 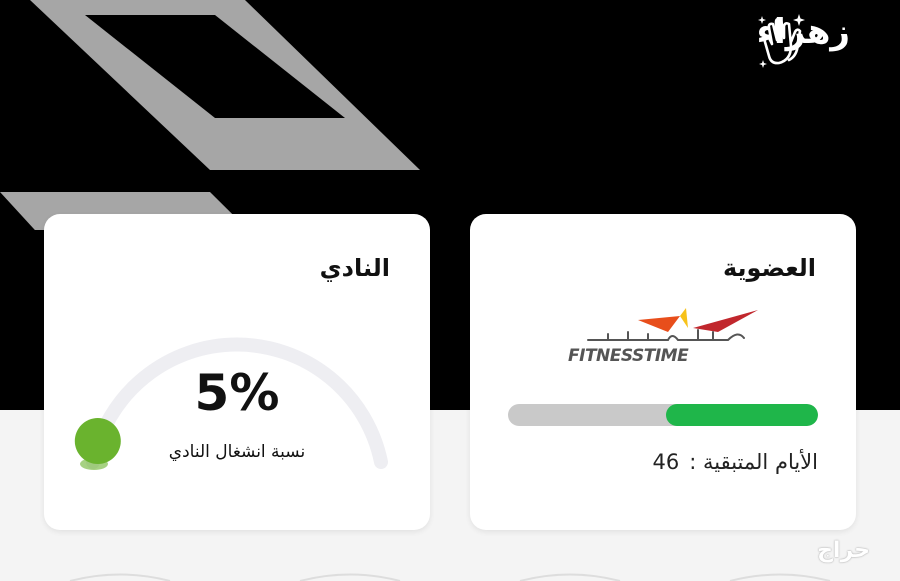 I want to click on membership-progress-track, so click(x=663, y=415).